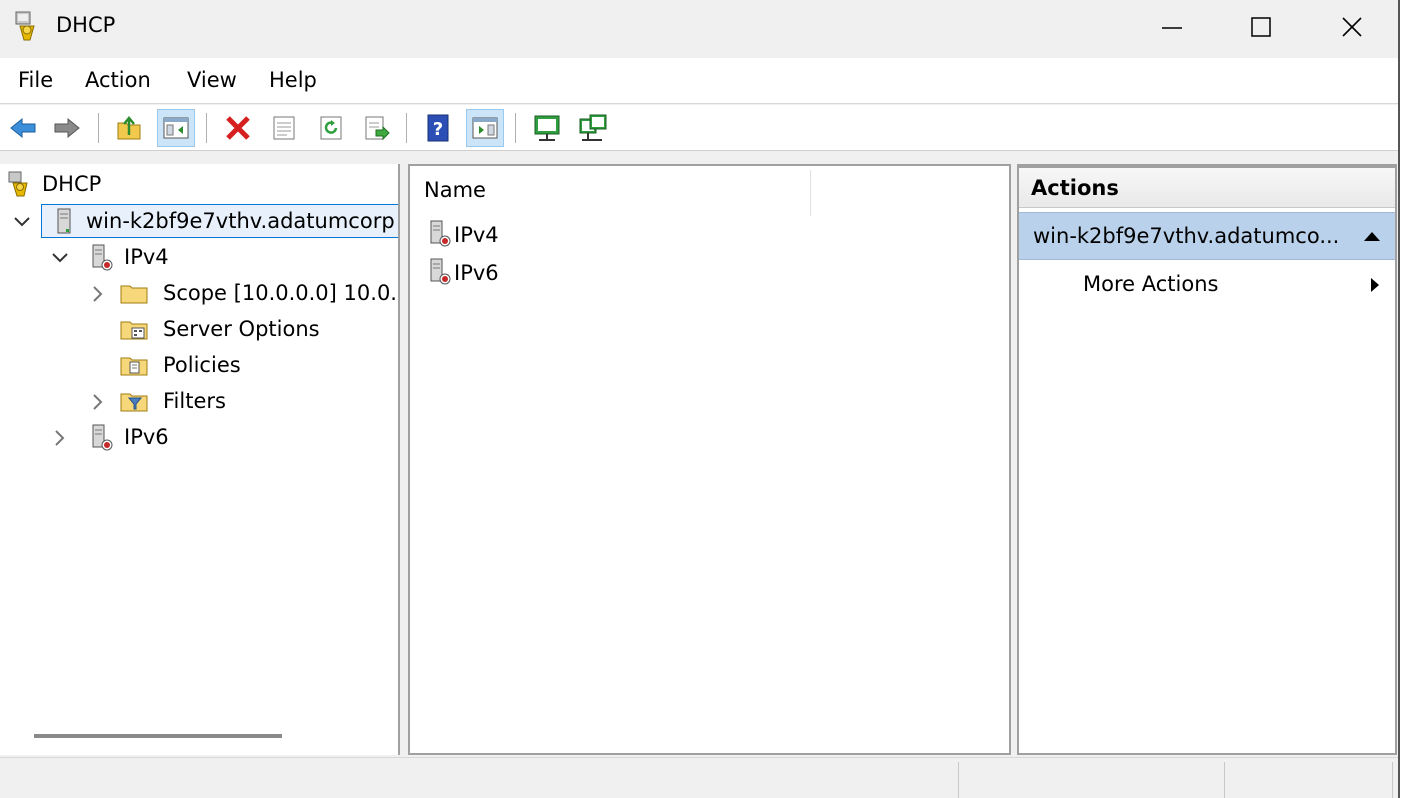 Image resolution: width=1402 pixels, height=798 pixels. I want to click on manage-servers-button, so click(593, 128).